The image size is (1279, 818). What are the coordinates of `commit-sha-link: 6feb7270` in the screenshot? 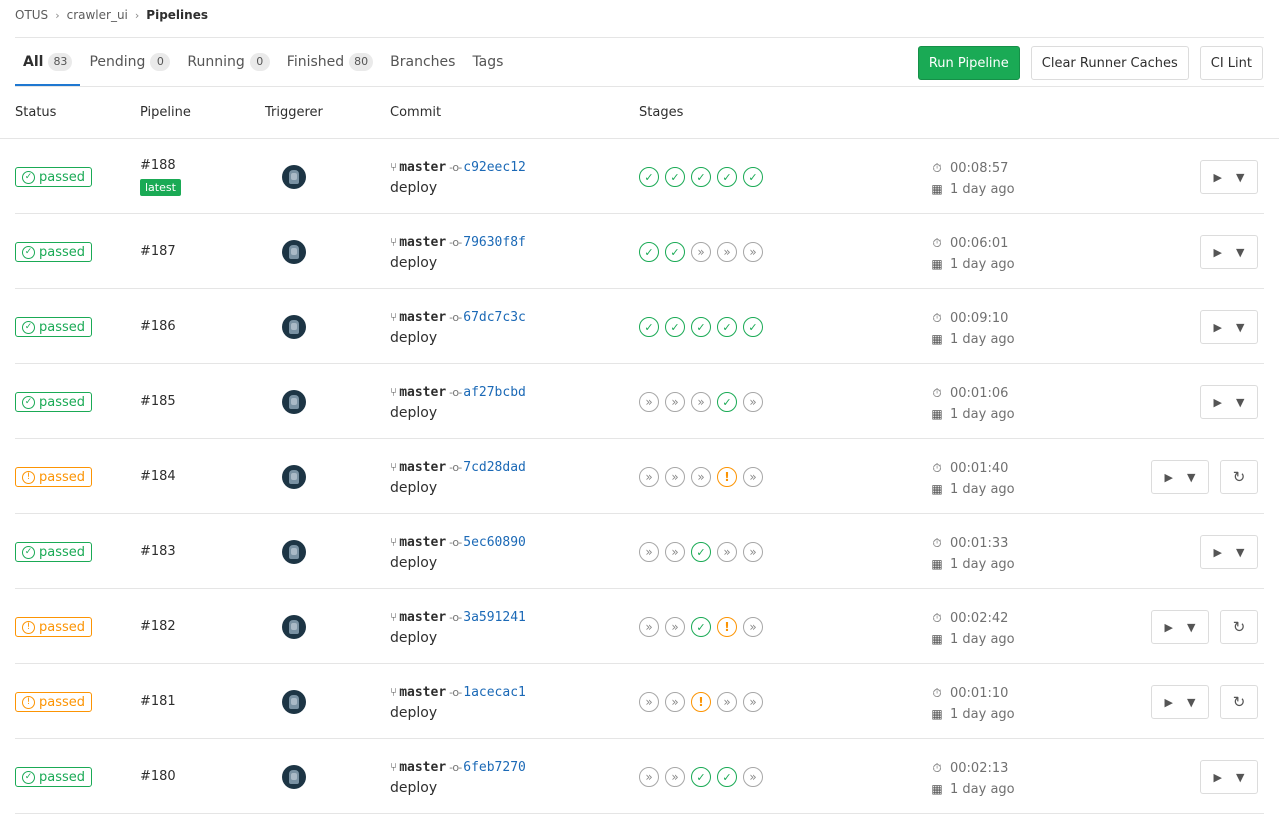 It's located at (494, 767).